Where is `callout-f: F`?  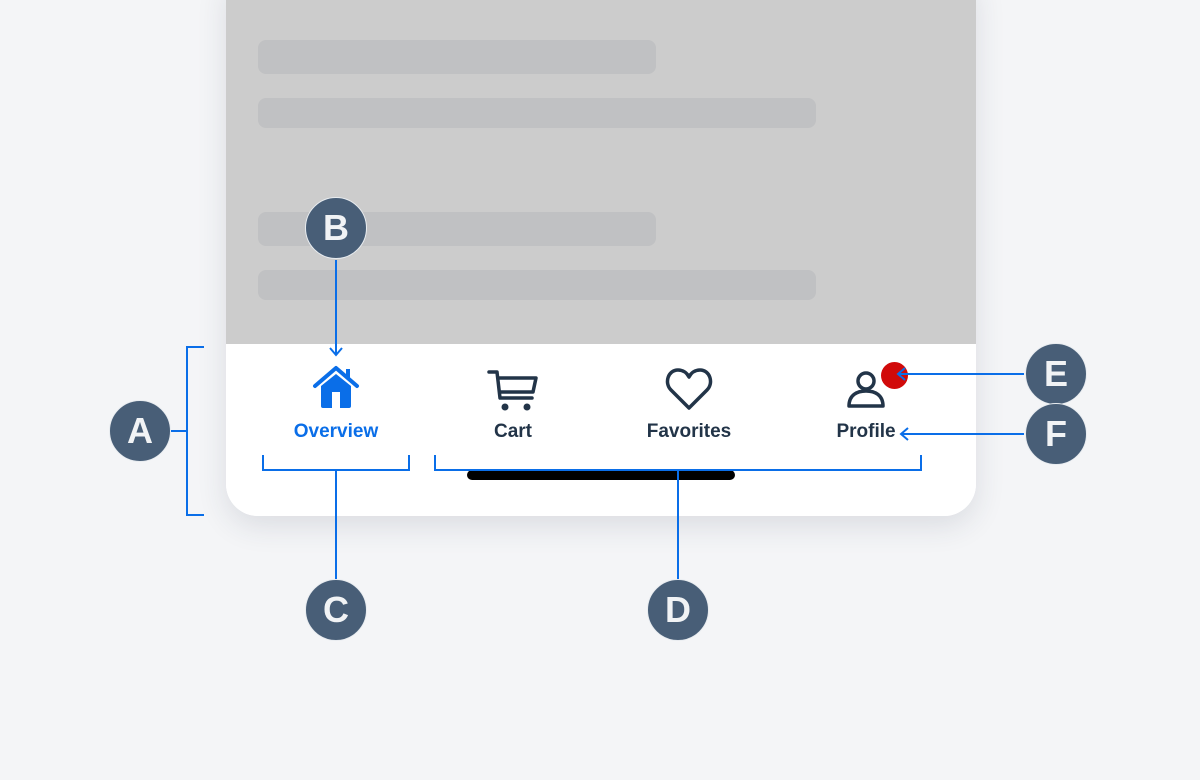 callout-f: F is located at coordinates (1056, 434).